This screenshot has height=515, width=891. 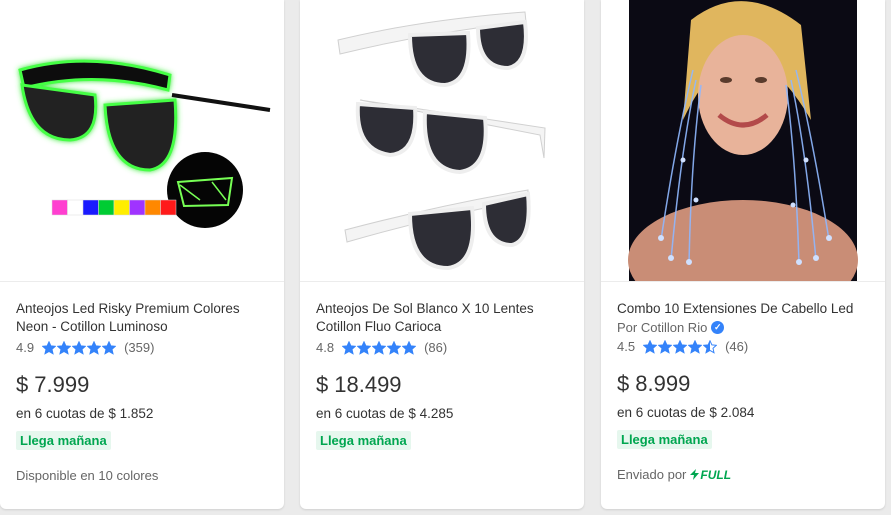 What do you see at coordinates (62, 384) in the screenshot?
I see `price-amount: 7.999` at bounding box center [62, 384].